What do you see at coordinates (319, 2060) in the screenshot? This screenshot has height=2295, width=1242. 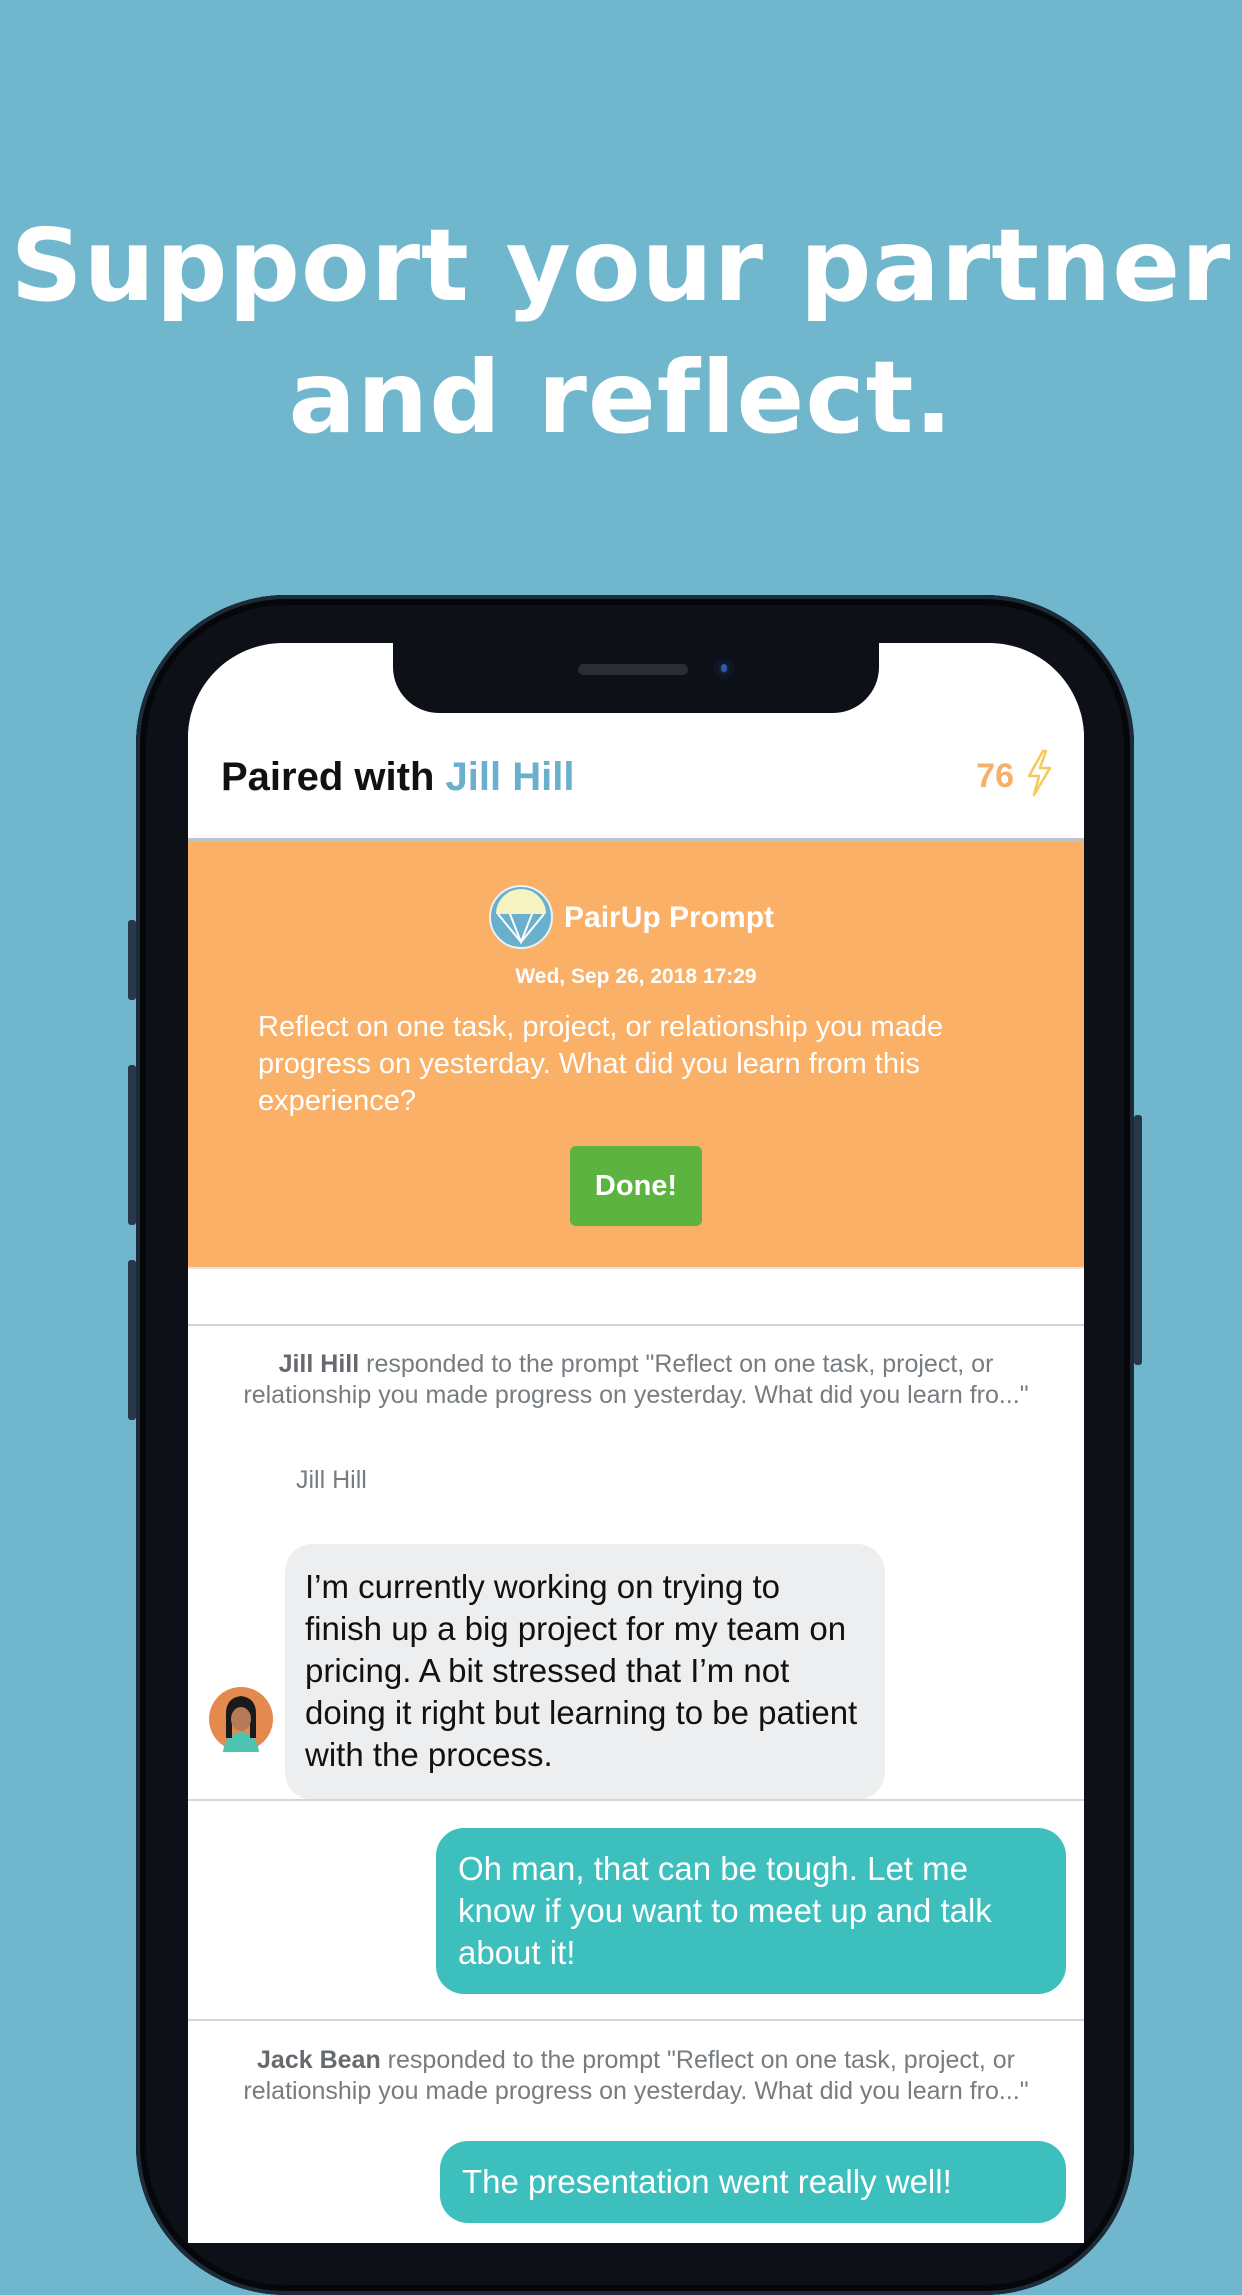 I see `responder-name: Jack Bean` at bounding box center [319, 2060].